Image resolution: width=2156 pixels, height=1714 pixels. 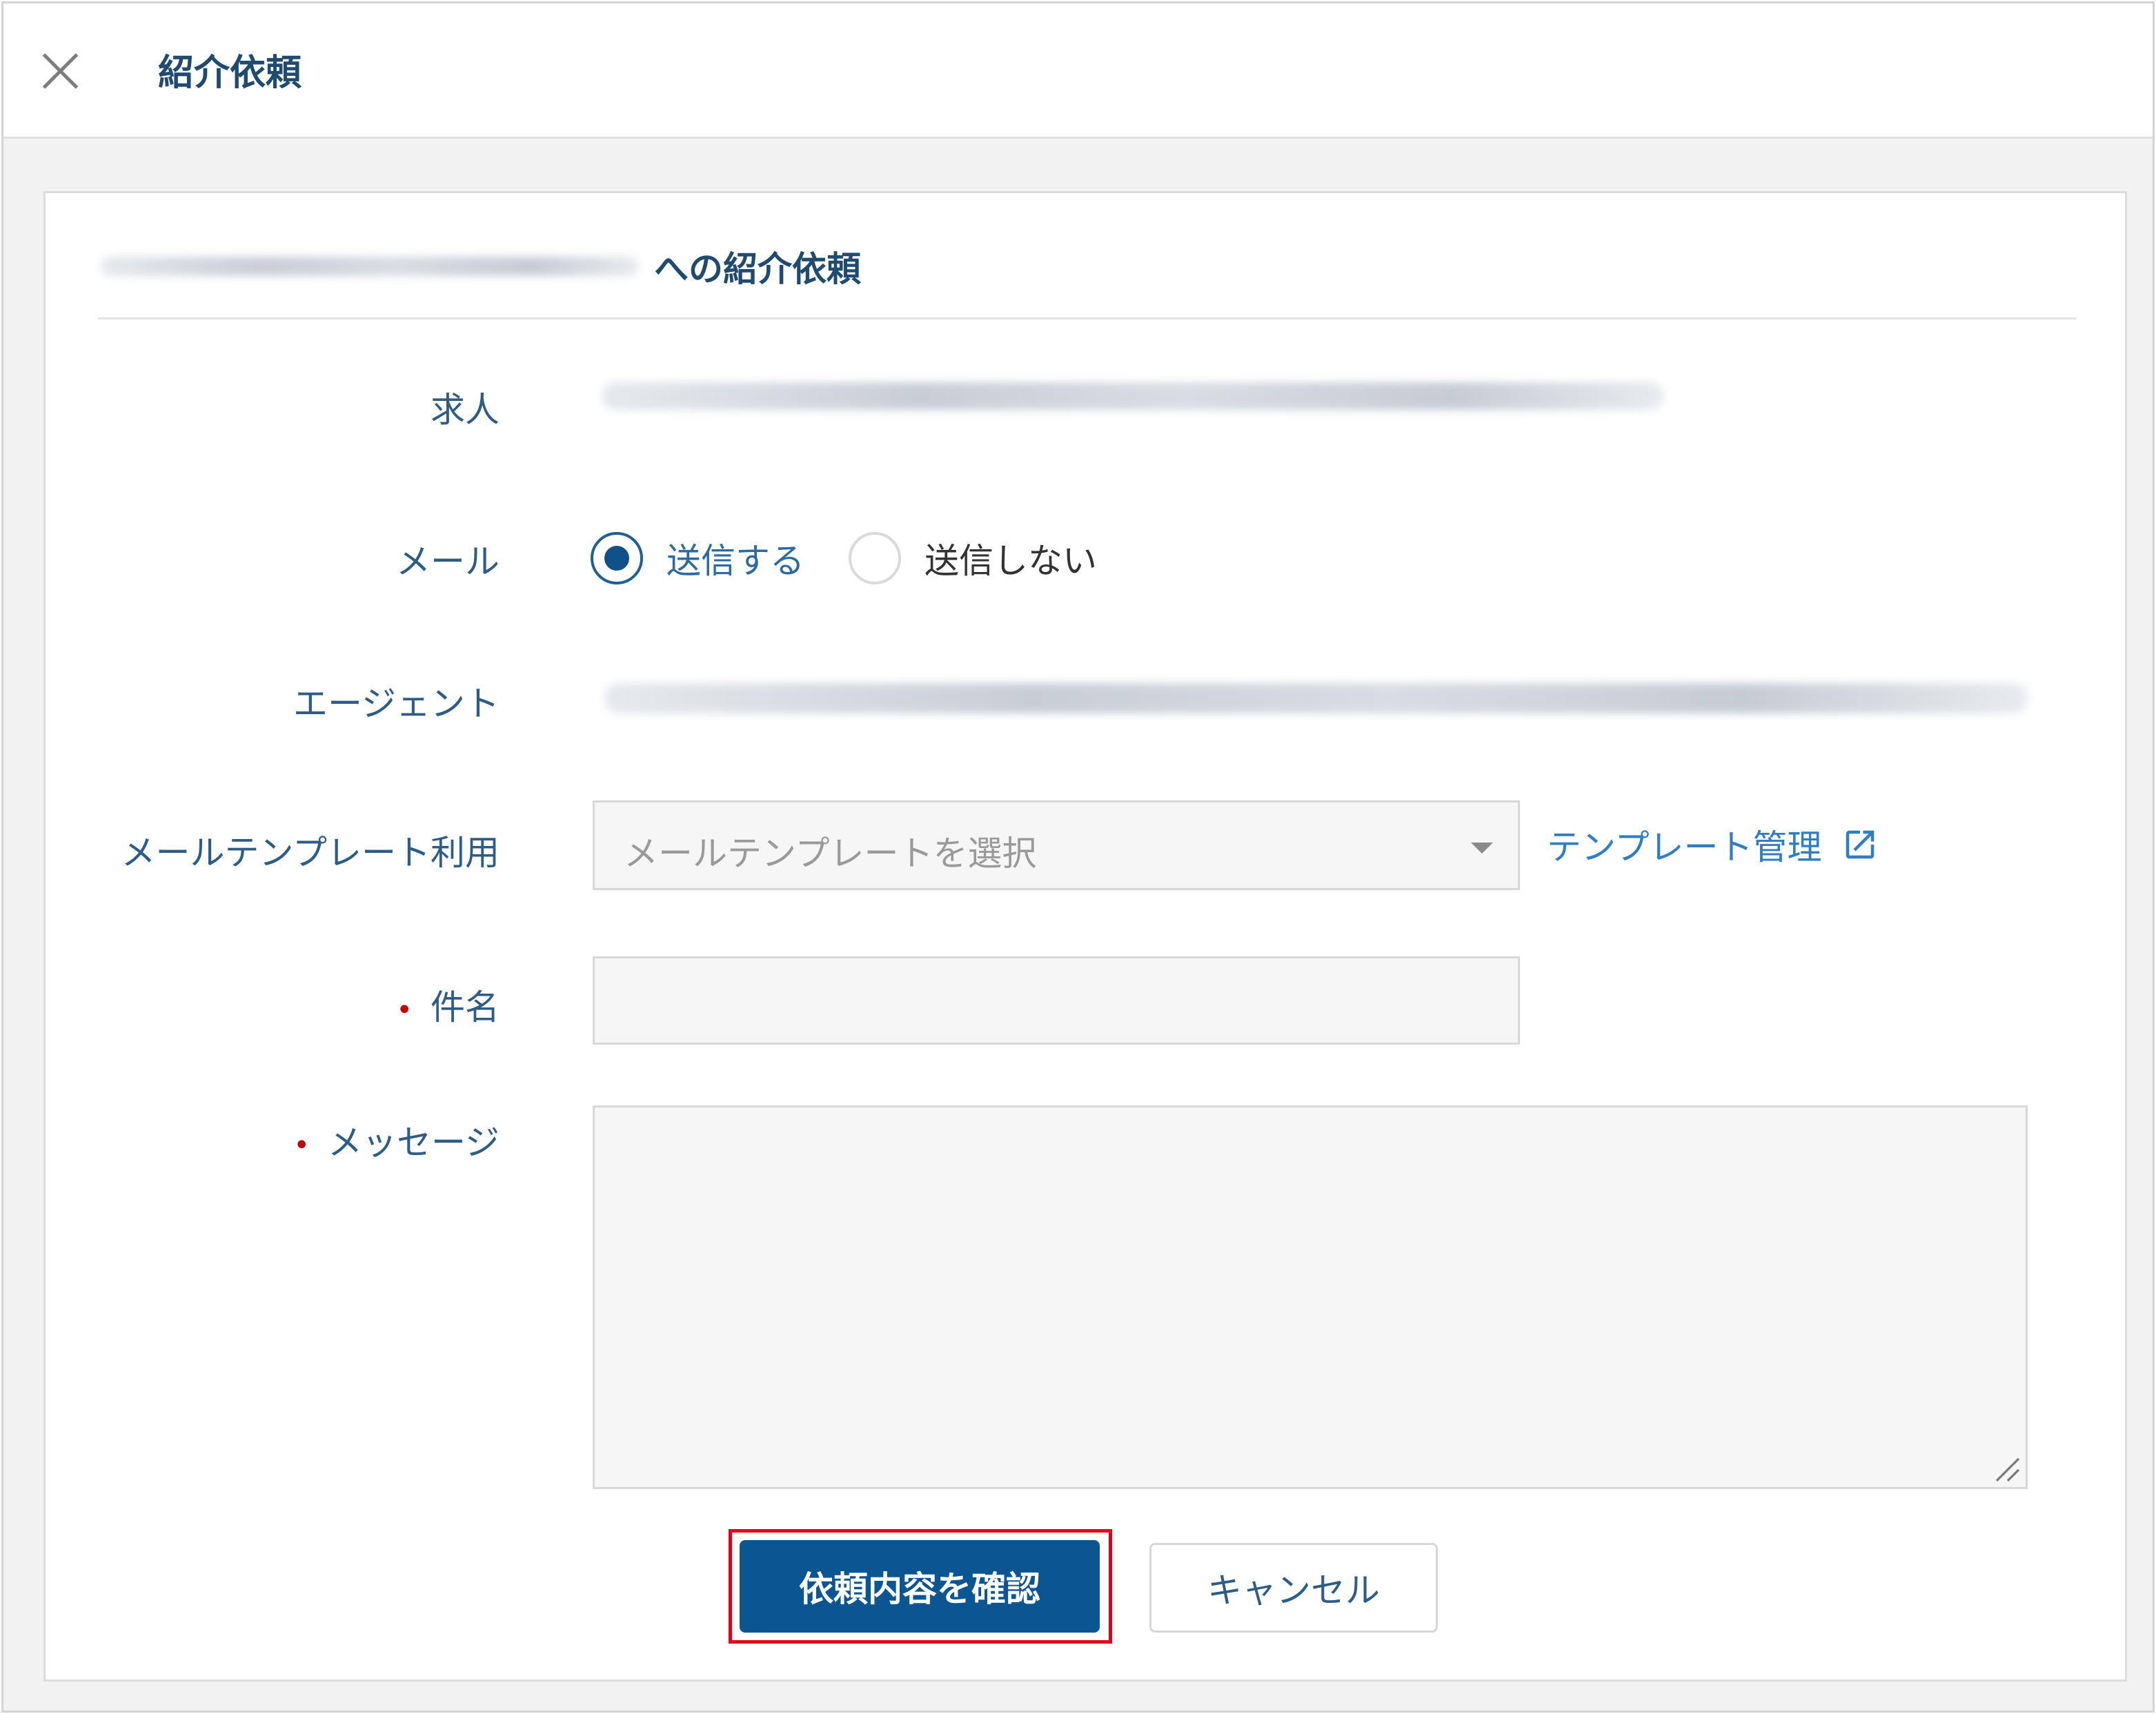 I want to click on resize-handle-icon, so click(x=2006, y=1468).